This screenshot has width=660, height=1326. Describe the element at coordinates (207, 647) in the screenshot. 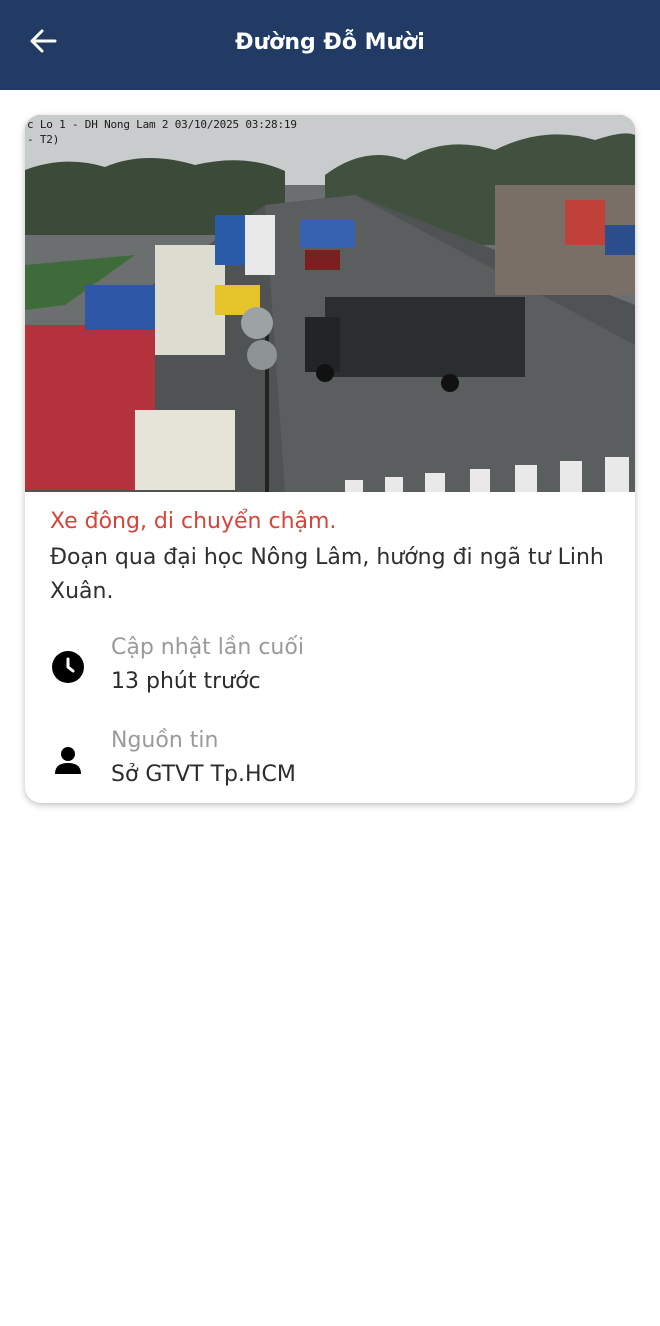

I see `last-updated-label: Cập nhật lần cuối` at that location.